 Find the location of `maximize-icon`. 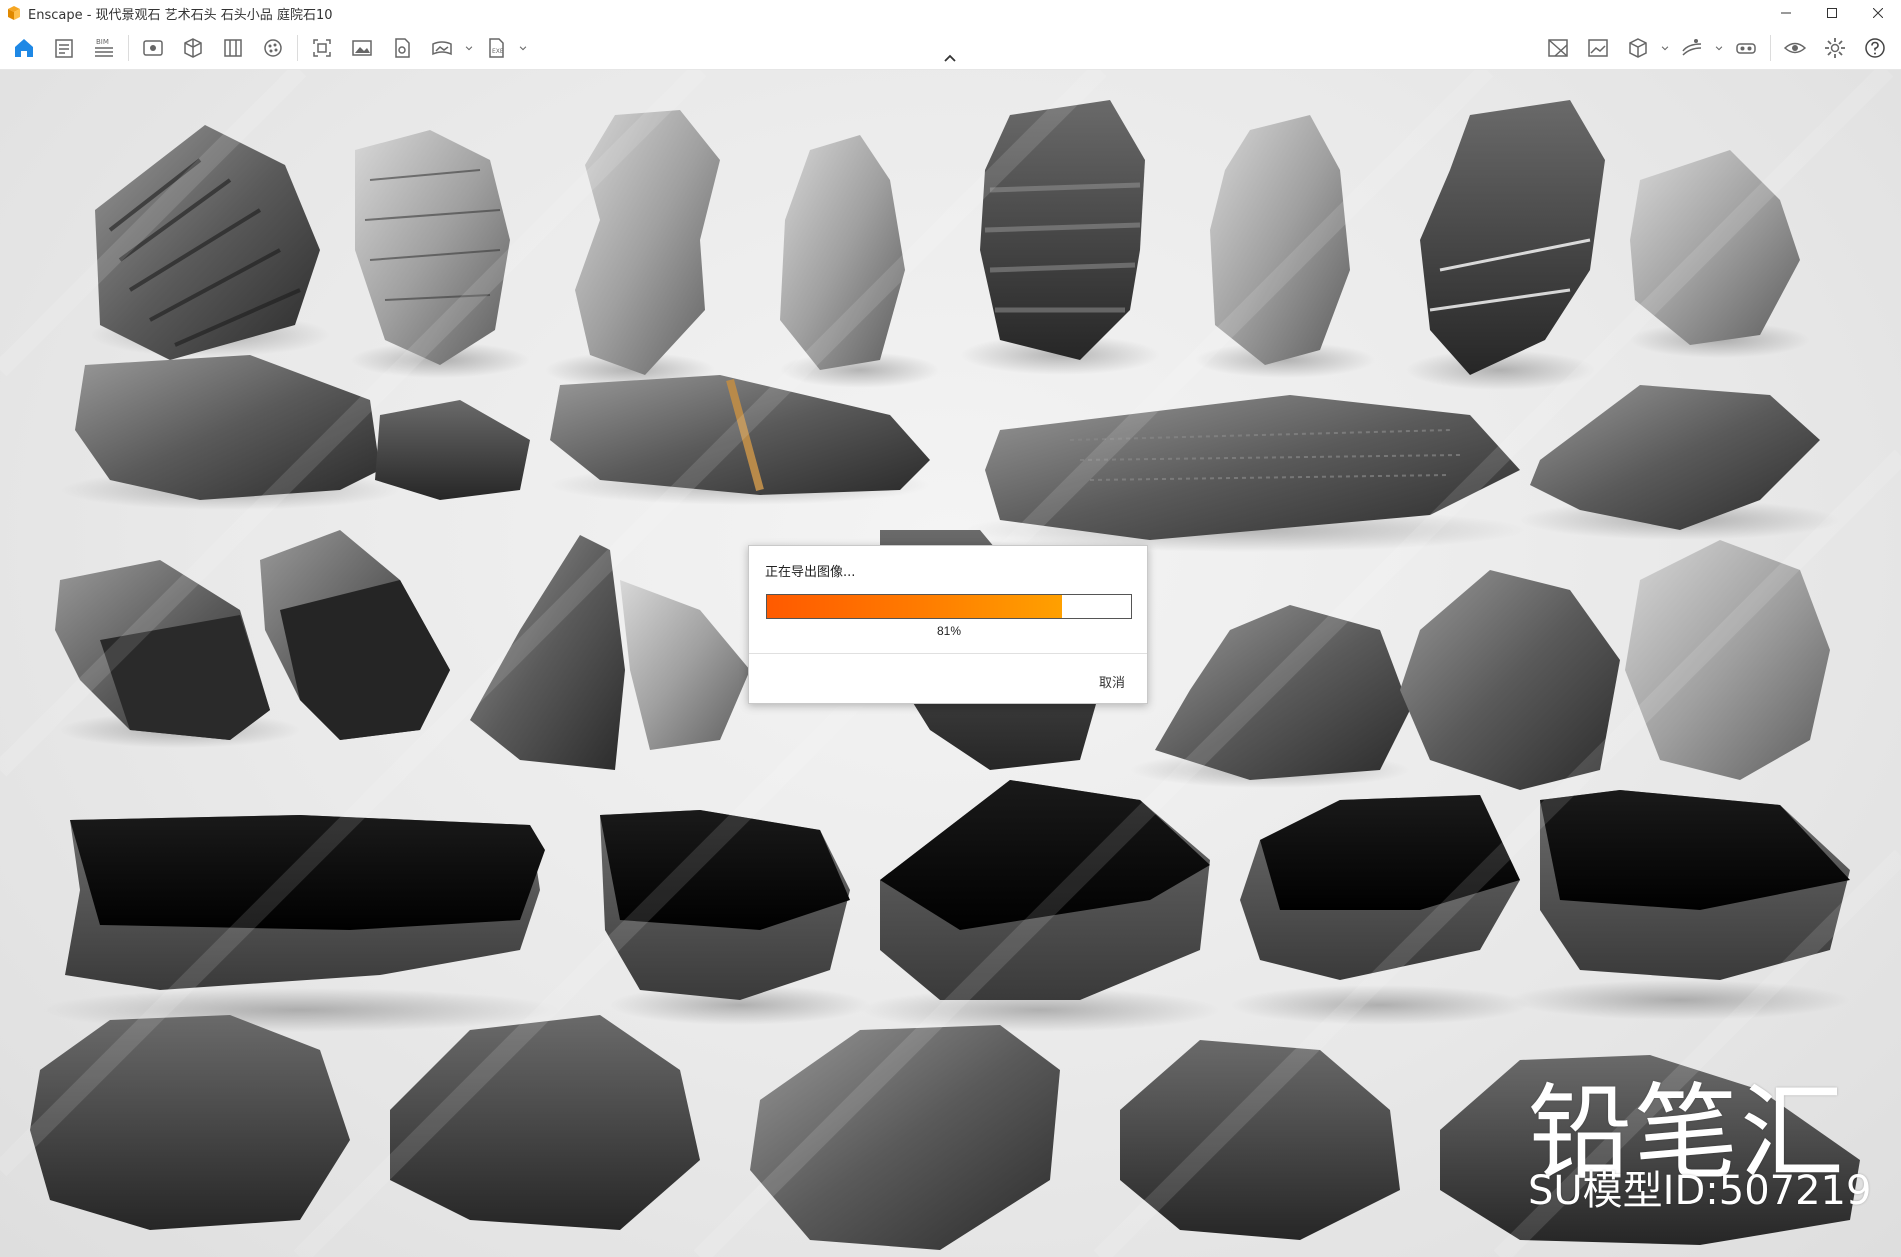

maximize-icon is located at coordinates (1832, 13).